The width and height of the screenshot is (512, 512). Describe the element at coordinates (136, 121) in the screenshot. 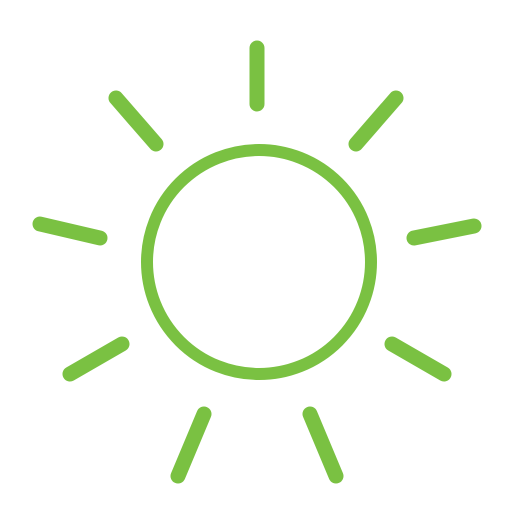

I see `ray-top-left` at that location.